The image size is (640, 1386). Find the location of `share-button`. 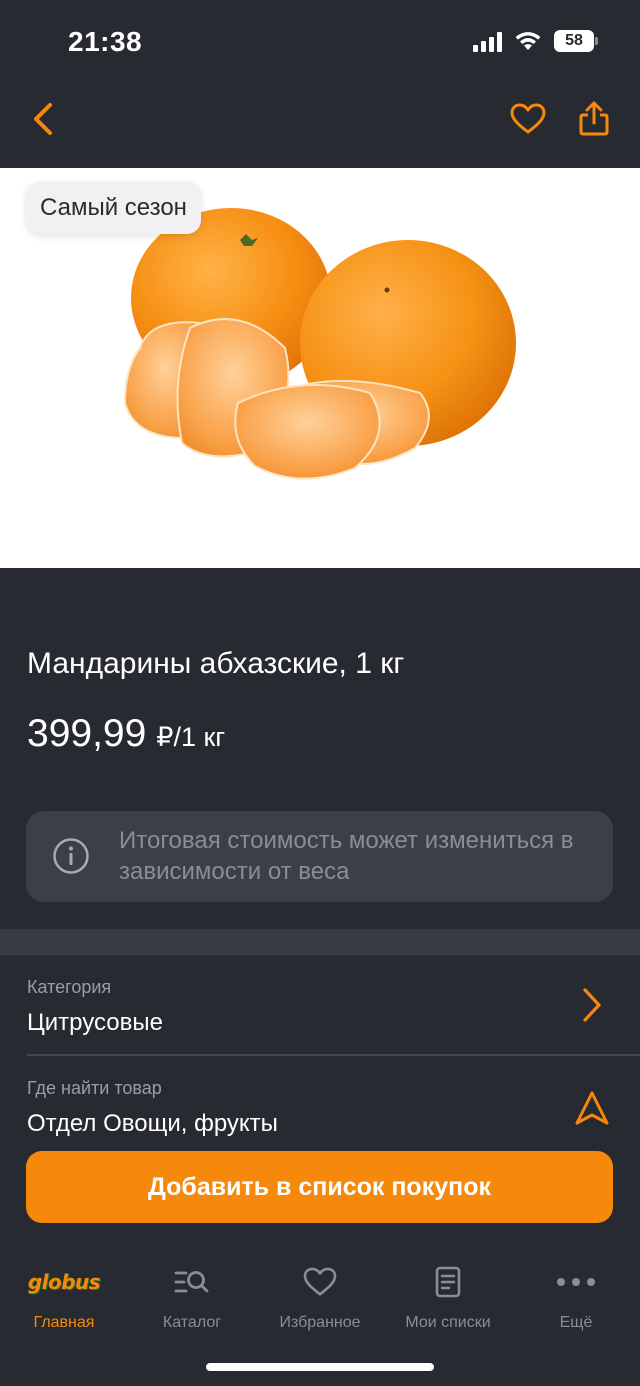

share-button is located at coordinates (594, 119).